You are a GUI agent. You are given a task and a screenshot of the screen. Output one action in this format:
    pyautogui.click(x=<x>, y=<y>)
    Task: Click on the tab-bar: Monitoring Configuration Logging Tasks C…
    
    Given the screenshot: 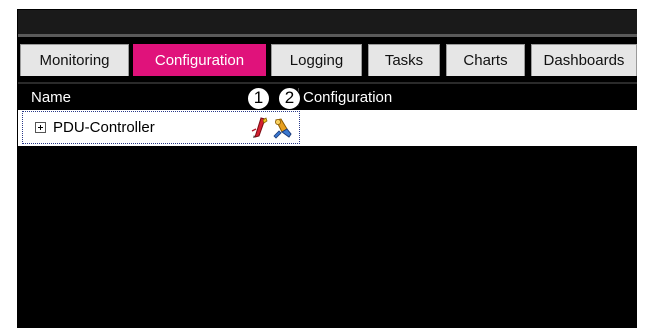 What is the action you would take?
    pyautogui.click(x=327, y=63)
    